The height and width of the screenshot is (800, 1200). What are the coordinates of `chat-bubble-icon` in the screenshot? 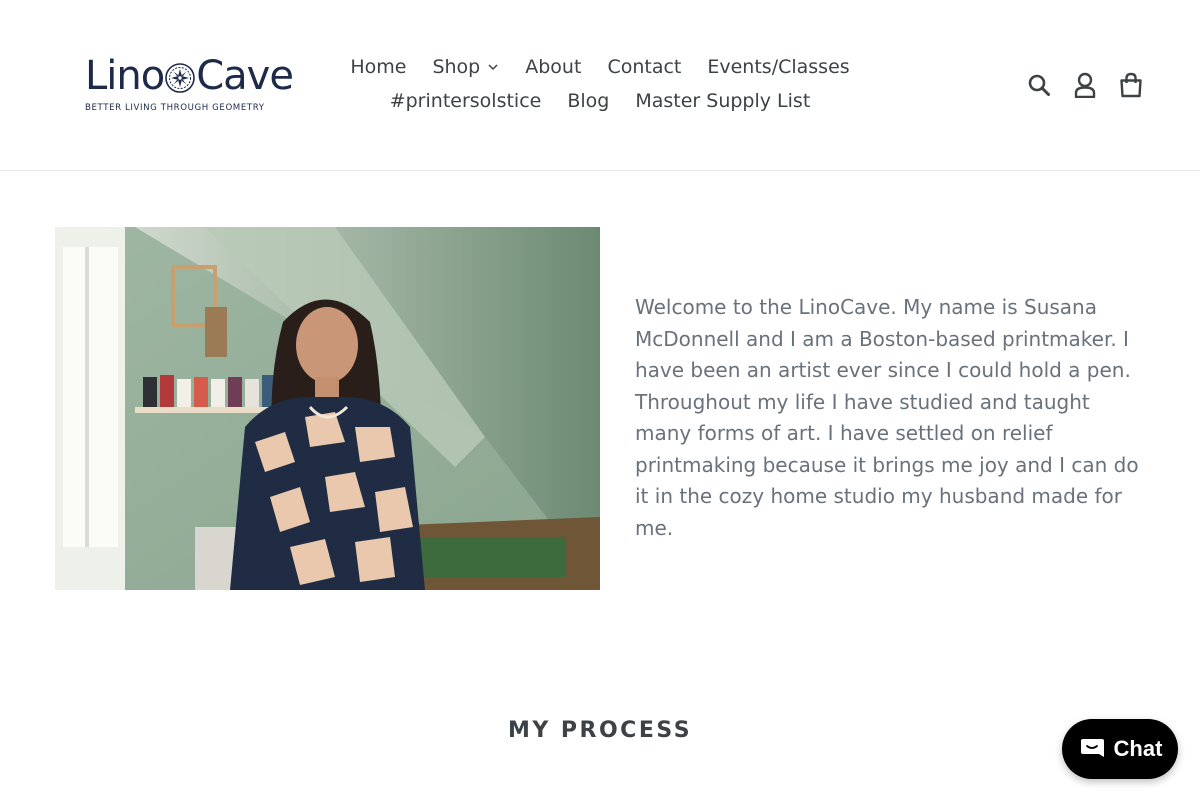 It's located at (1092, 748).